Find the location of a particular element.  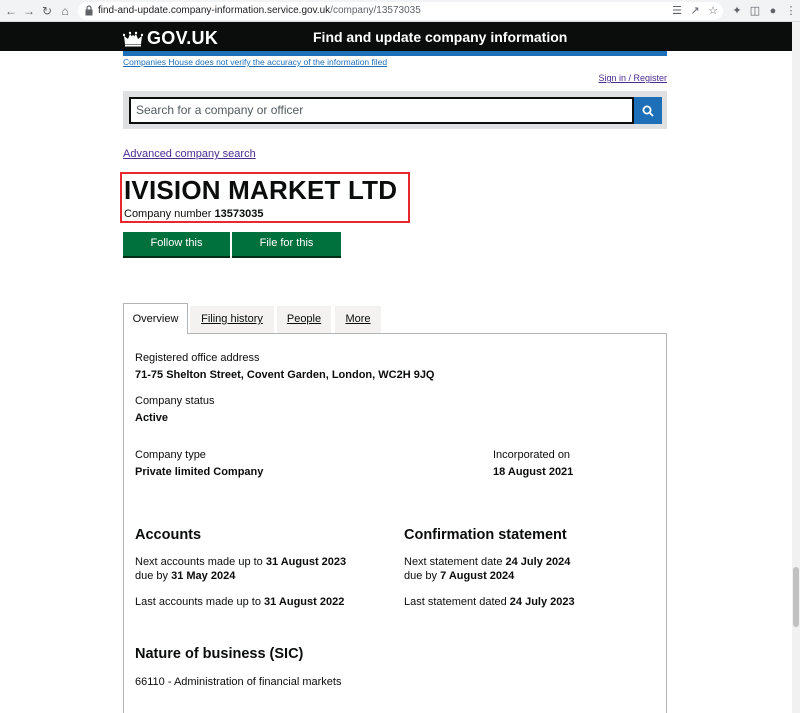

url-path: /company/13573035 is located at coordinates (375, 10).